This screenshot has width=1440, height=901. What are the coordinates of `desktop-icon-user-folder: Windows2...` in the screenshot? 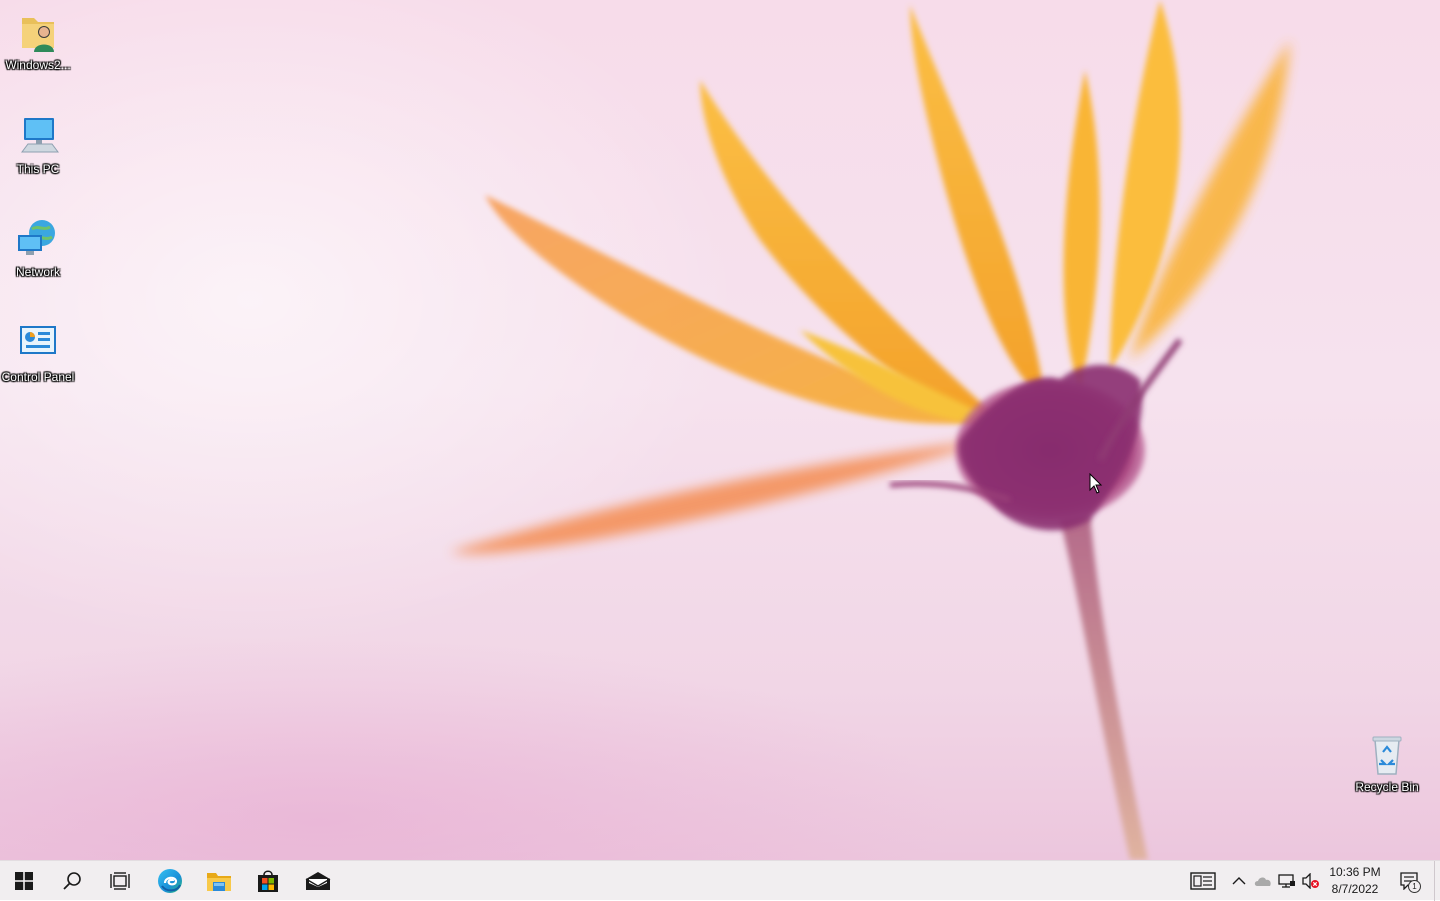 It's located at (38, 40).